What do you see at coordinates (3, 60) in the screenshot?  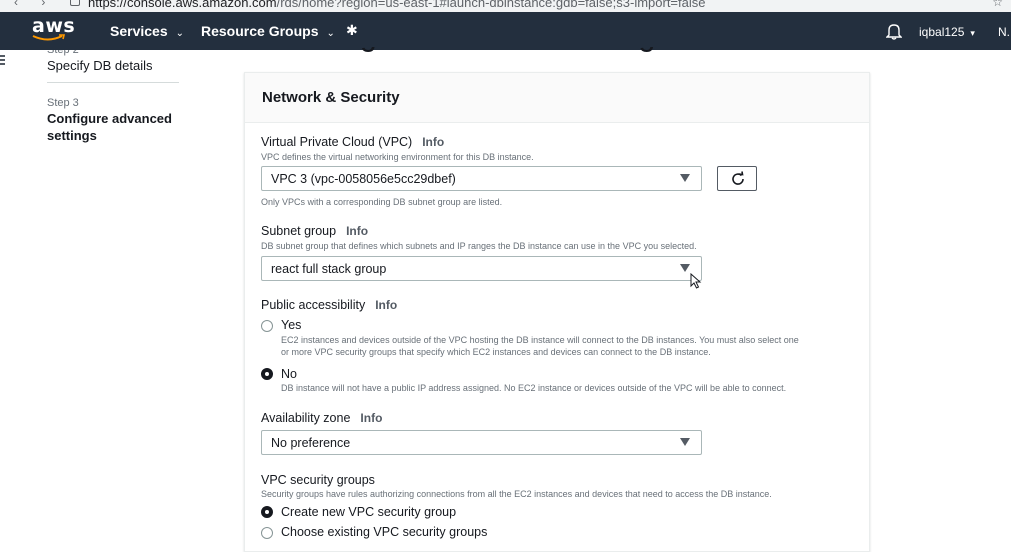 I see `menu-icon` at bounding box center [3, 60].